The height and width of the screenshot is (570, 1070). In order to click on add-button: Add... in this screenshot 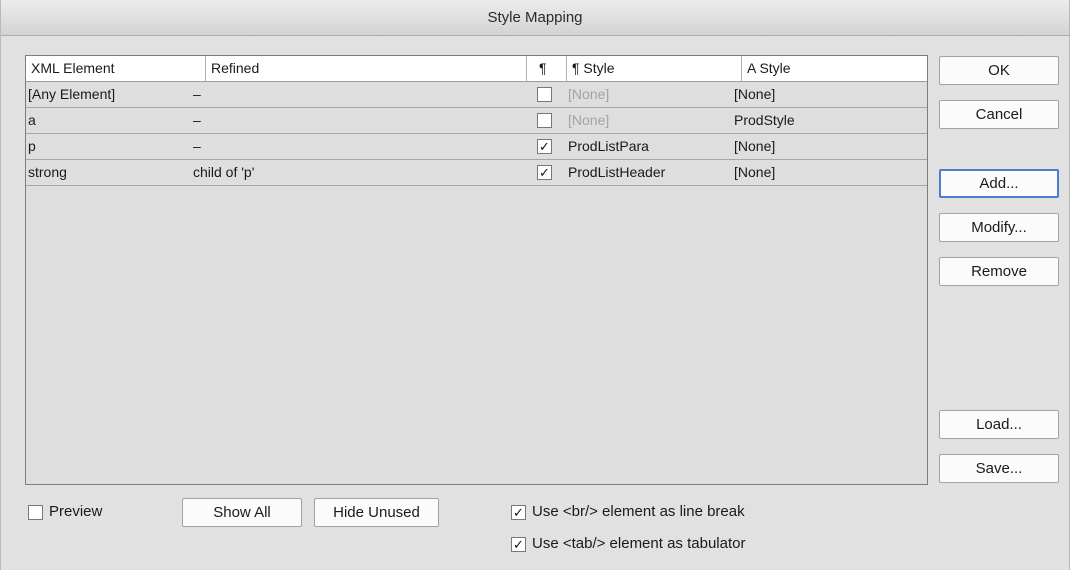, I will do `click(999, 183)`.